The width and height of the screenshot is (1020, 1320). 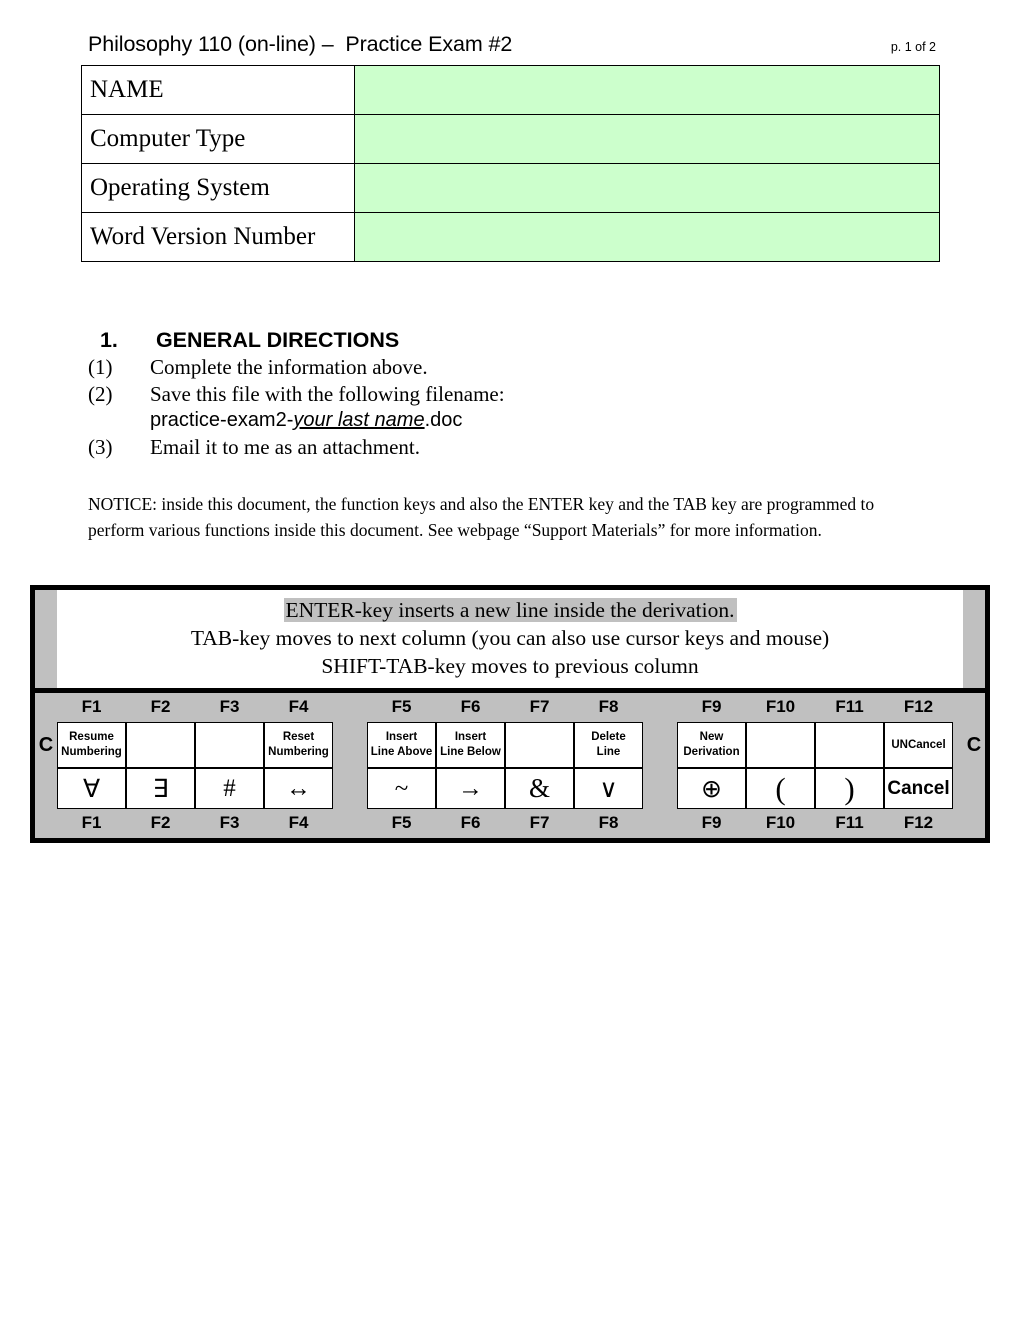 I want to click on info-label-word-version: Word Version Number, so click(x=218, y=237).